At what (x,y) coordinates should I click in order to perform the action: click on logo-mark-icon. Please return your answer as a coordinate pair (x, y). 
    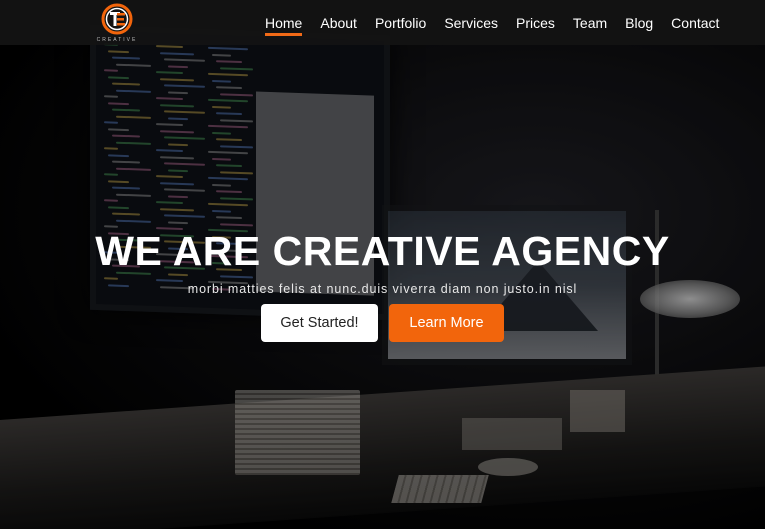
    Looking at the image, I should click on (117, 19).